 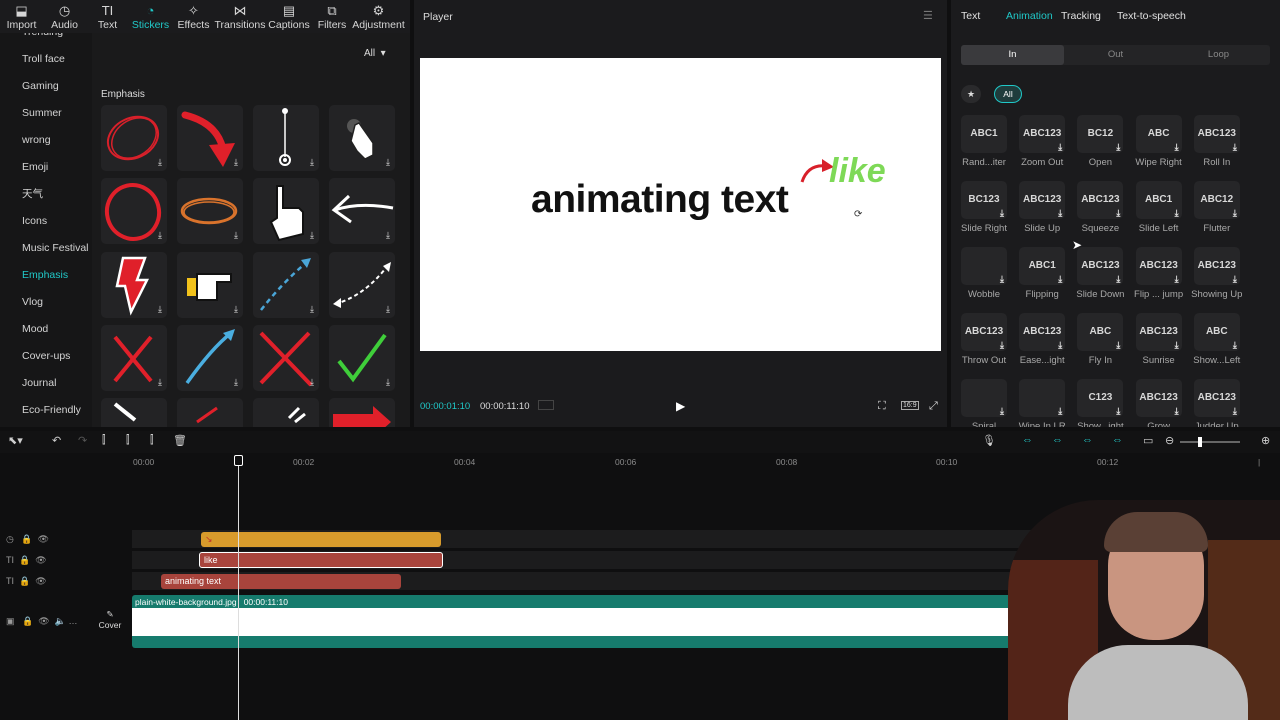 I want to click on toolbar-text: TI Text, so click(x=107, y=16).